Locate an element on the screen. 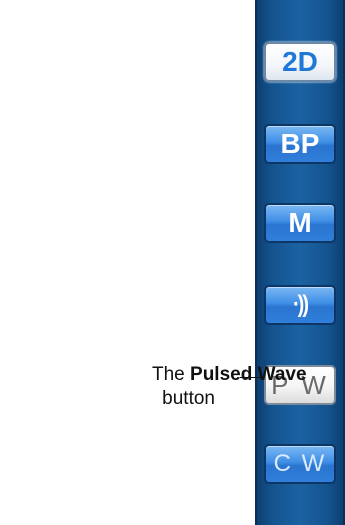 Image resolution: width=345 pixels, height=525 pixels. callout-line-1: The Pulsed Wave is located at coordinates (229, 375).